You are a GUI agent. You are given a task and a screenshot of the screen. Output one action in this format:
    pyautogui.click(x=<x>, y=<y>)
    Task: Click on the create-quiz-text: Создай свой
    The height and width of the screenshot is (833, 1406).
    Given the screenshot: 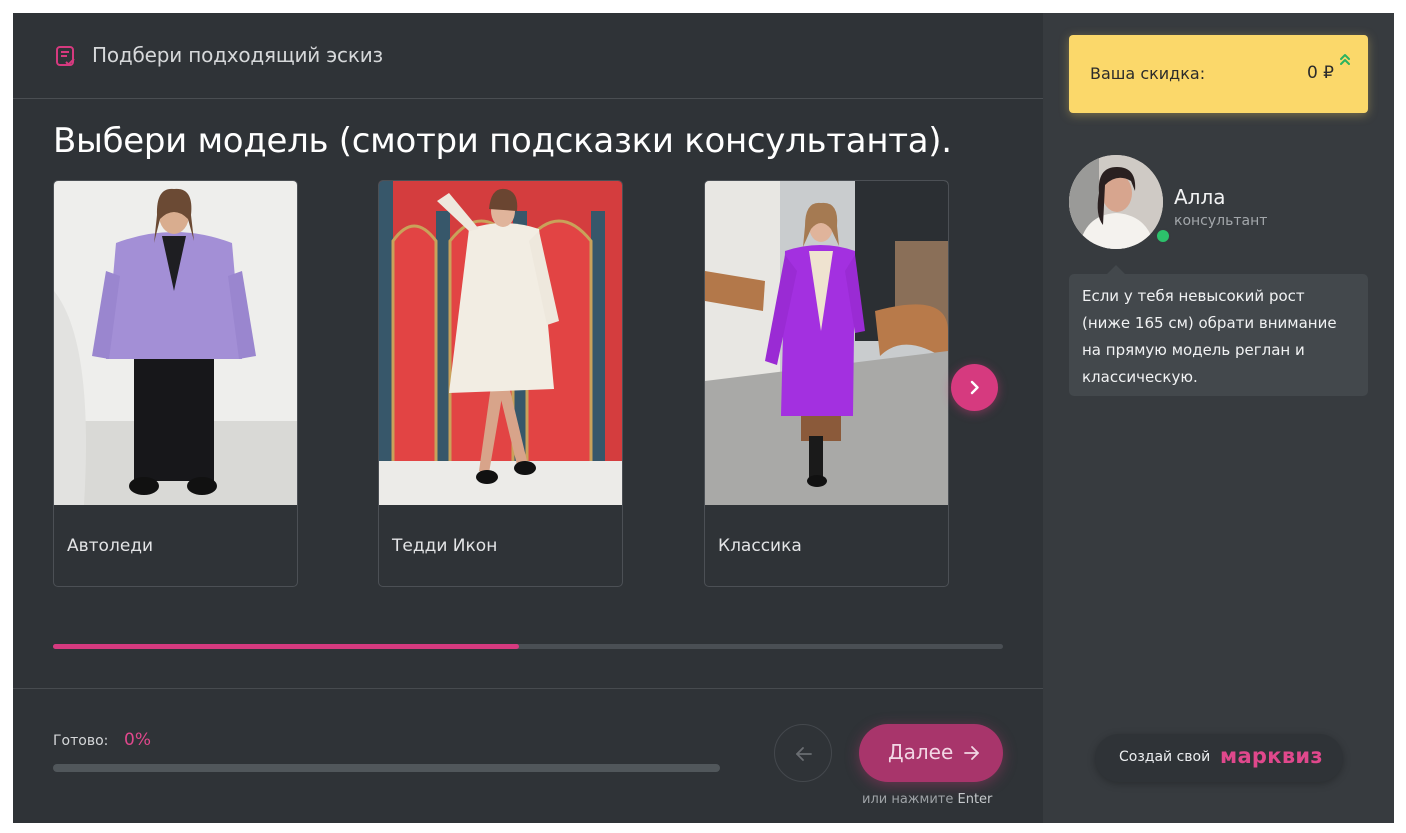 What is the action you would take?
    pyautogui.click(x=1165, y=757)
    